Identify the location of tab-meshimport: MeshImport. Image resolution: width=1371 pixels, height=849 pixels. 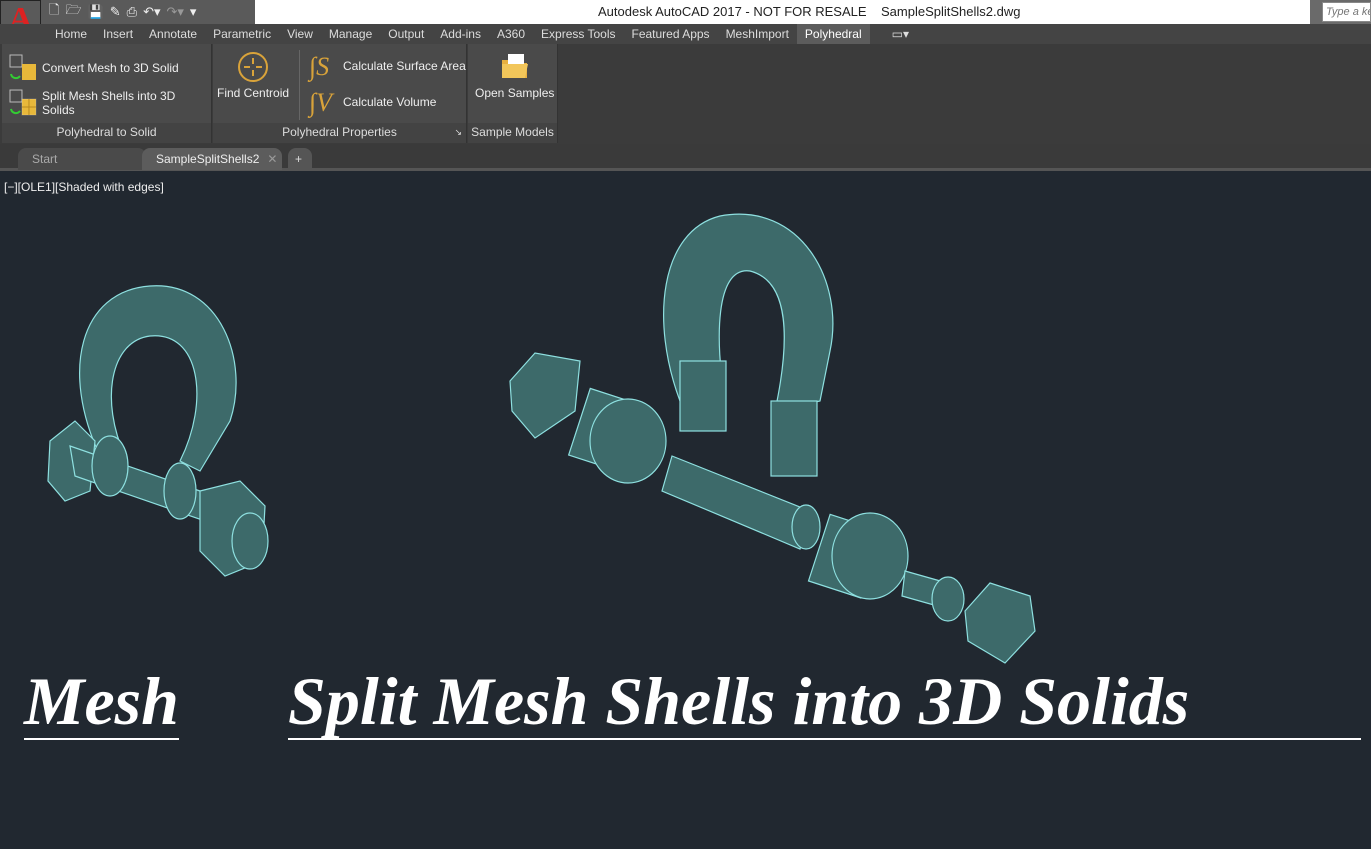
(757, 34).